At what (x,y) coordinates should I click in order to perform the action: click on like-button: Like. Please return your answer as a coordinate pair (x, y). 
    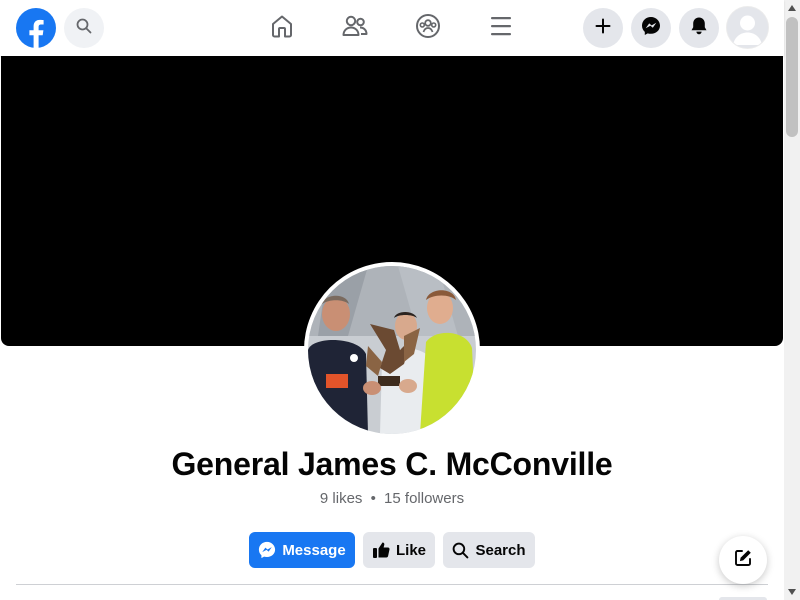
    Looking at the image, I should click on (399, 550).